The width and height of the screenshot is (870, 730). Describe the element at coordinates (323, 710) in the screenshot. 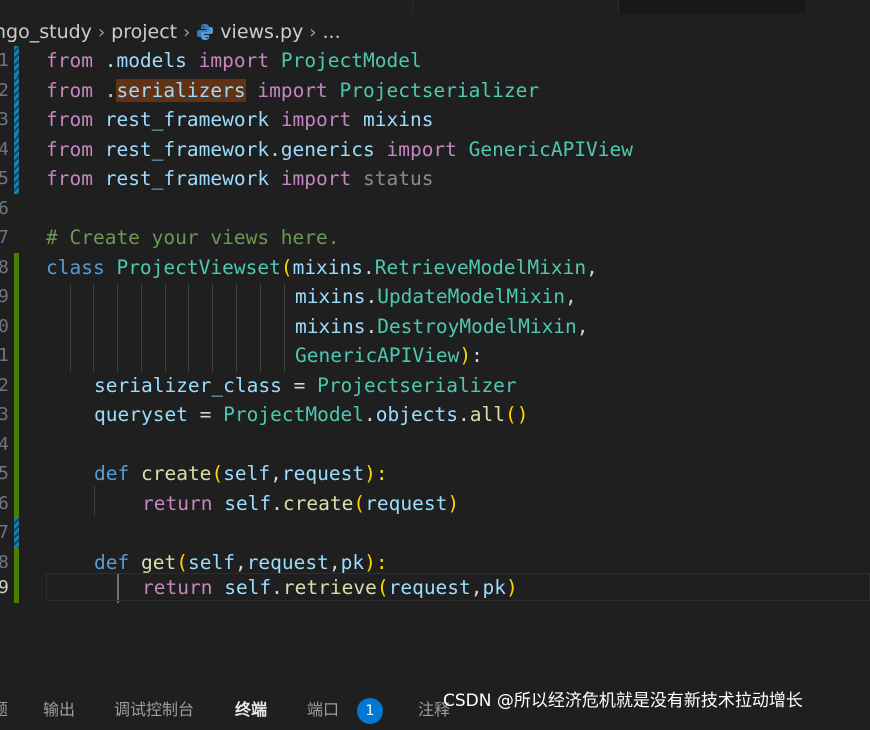

I see `tab-ports: 端口` at that location.